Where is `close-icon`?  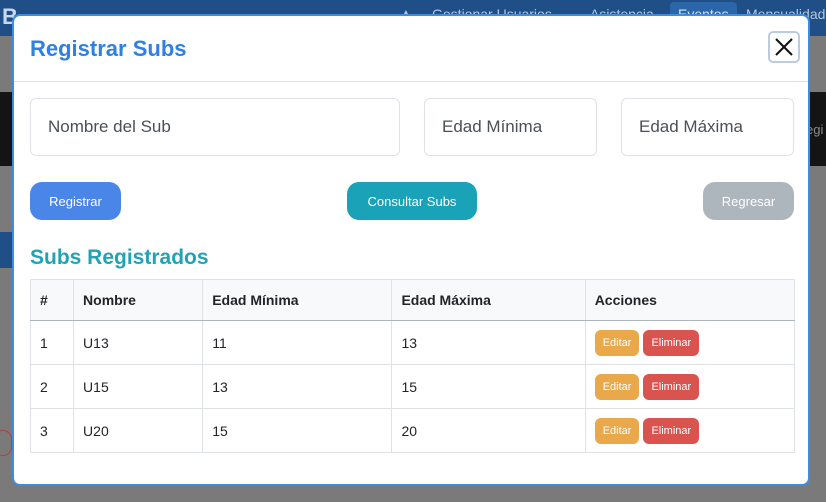
close-icon is located at coordinates (784, 47).